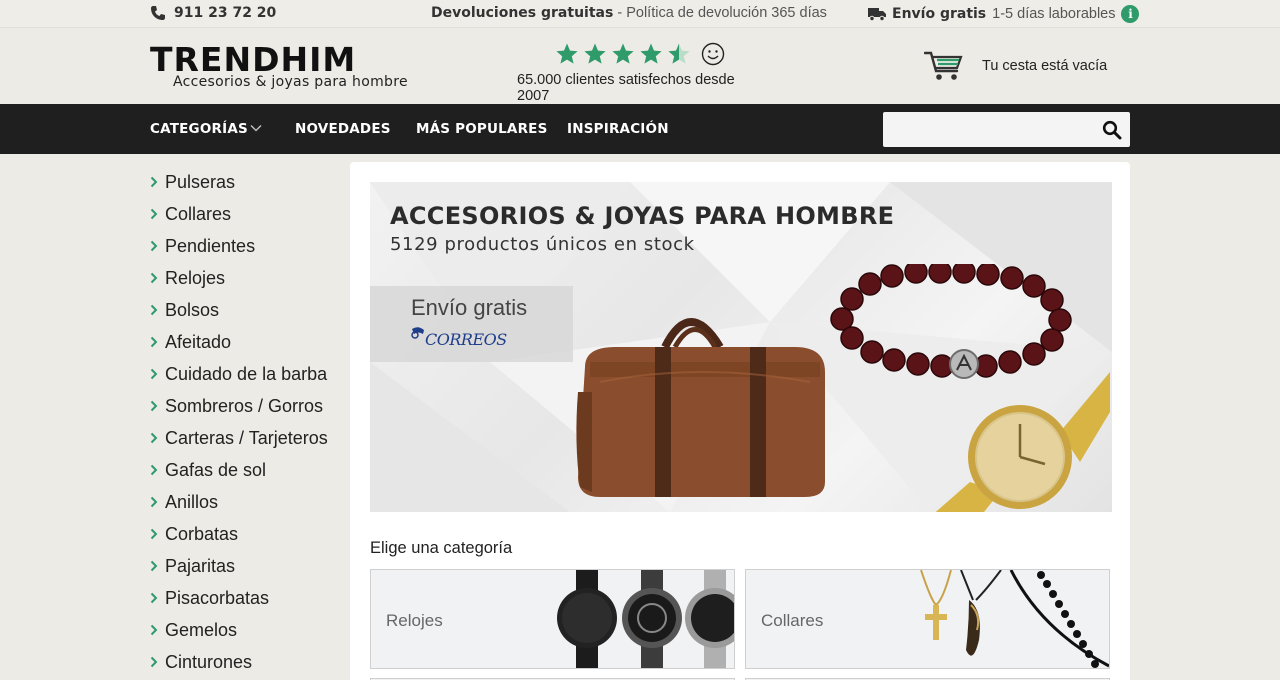 The height and width of the screenshot is (680, 1280). Describe the element at coordinates (192, 501) in the screenshot. I see `sidebar-item-label: Anillos` at that location.